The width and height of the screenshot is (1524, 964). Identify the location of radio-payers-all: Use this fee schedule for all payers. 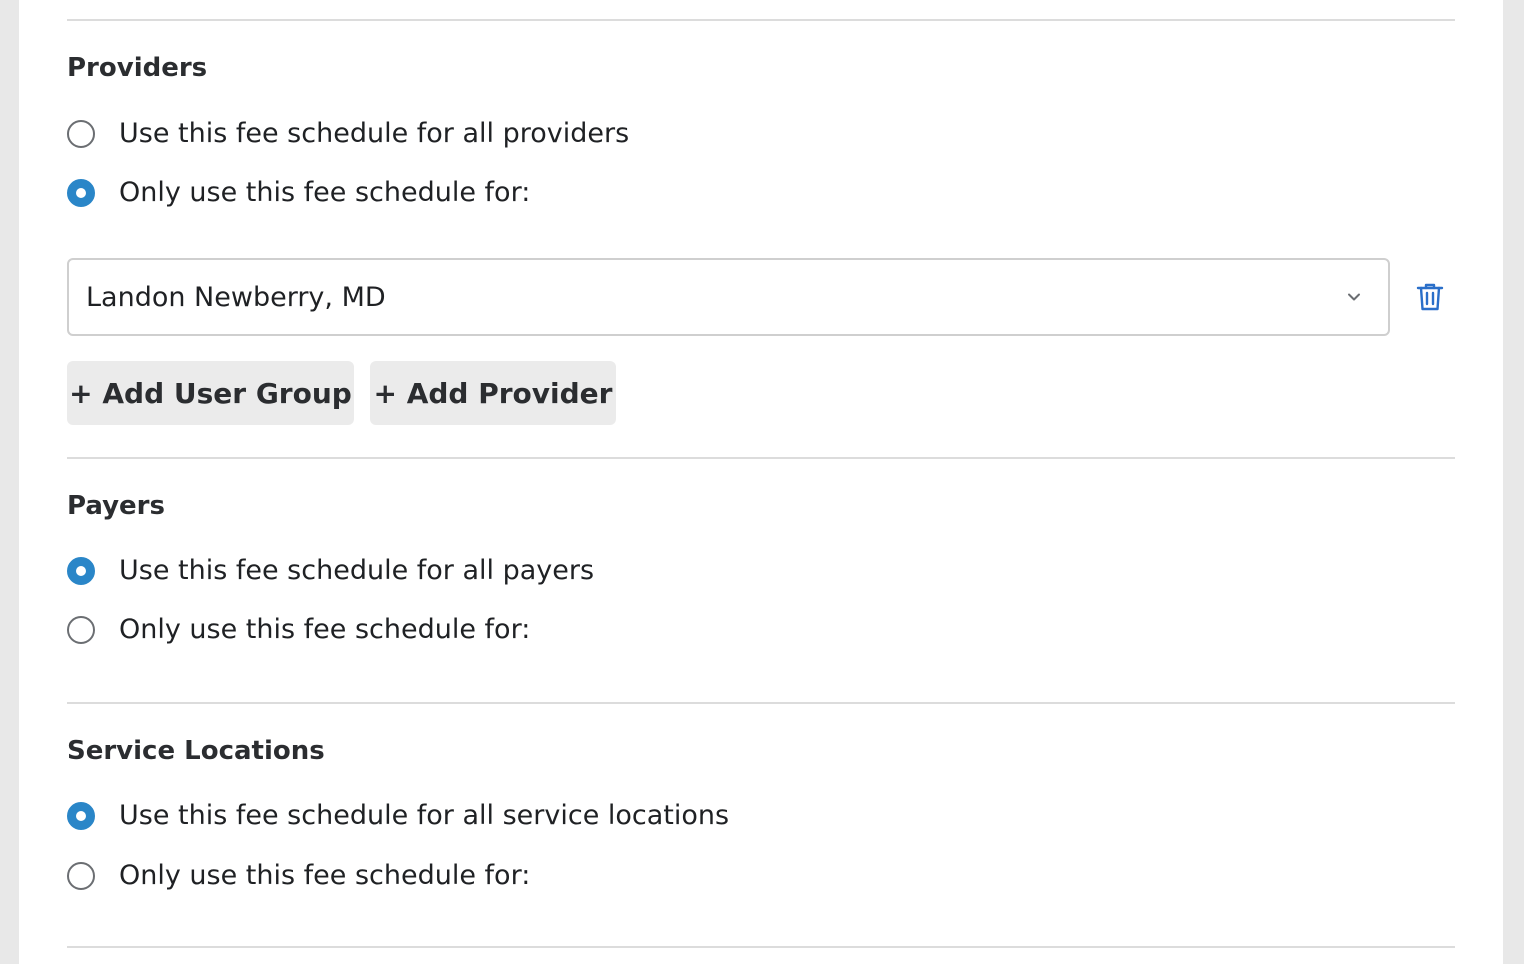
(330, 571).